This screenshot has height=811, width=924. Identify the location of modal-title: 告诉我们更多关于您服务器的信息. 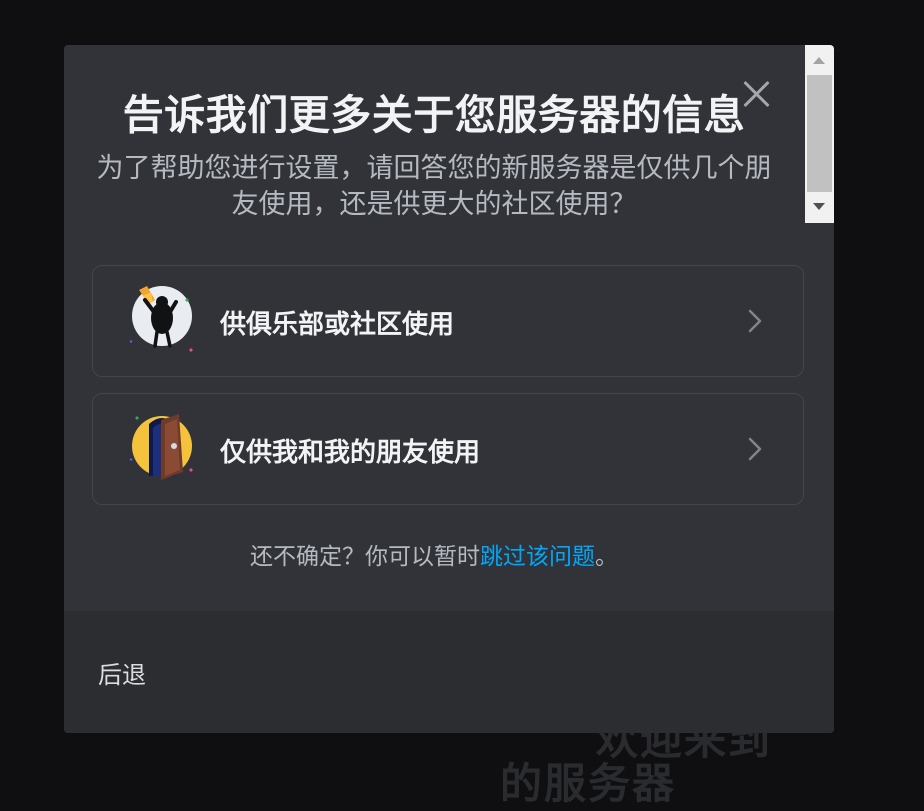
(434, 115).